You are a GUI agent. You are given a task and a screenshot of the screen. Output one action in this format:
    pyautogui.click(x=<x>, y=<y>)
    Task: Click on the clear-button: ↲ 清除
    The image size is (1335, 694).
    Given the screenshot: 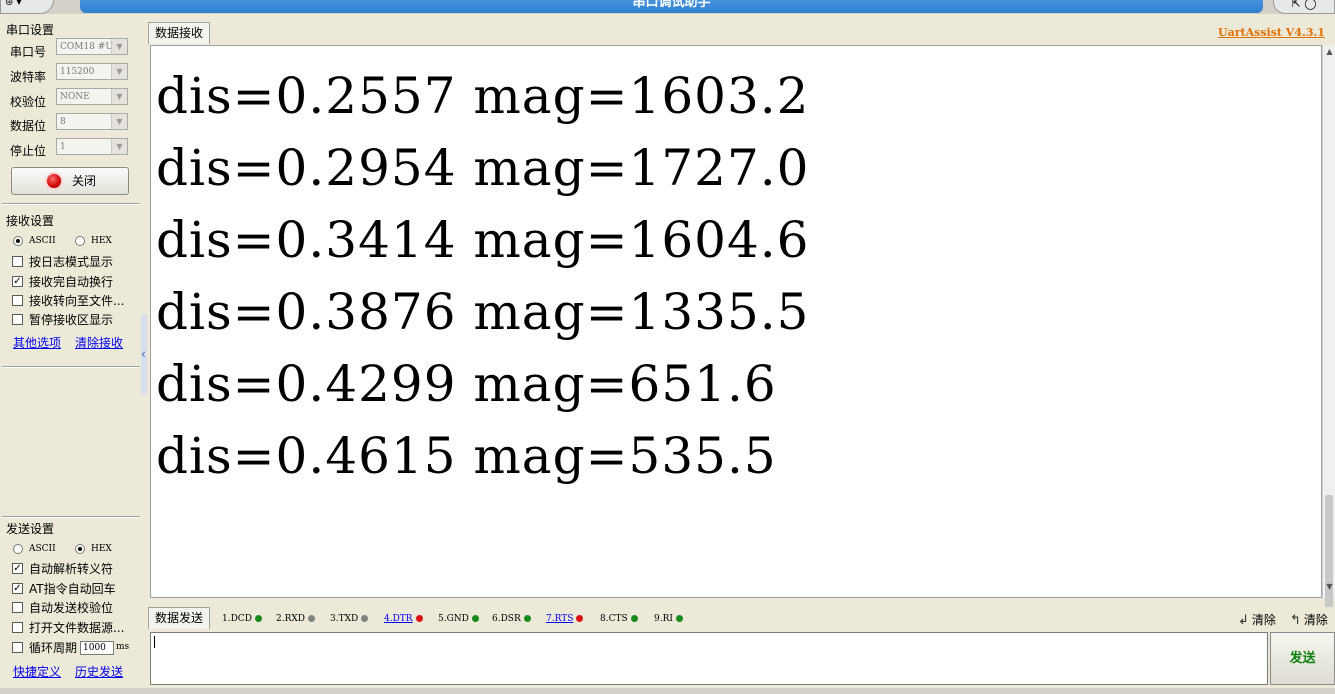 What is the action you would take?
    pyautogui.click(x=1257, y=619)
    